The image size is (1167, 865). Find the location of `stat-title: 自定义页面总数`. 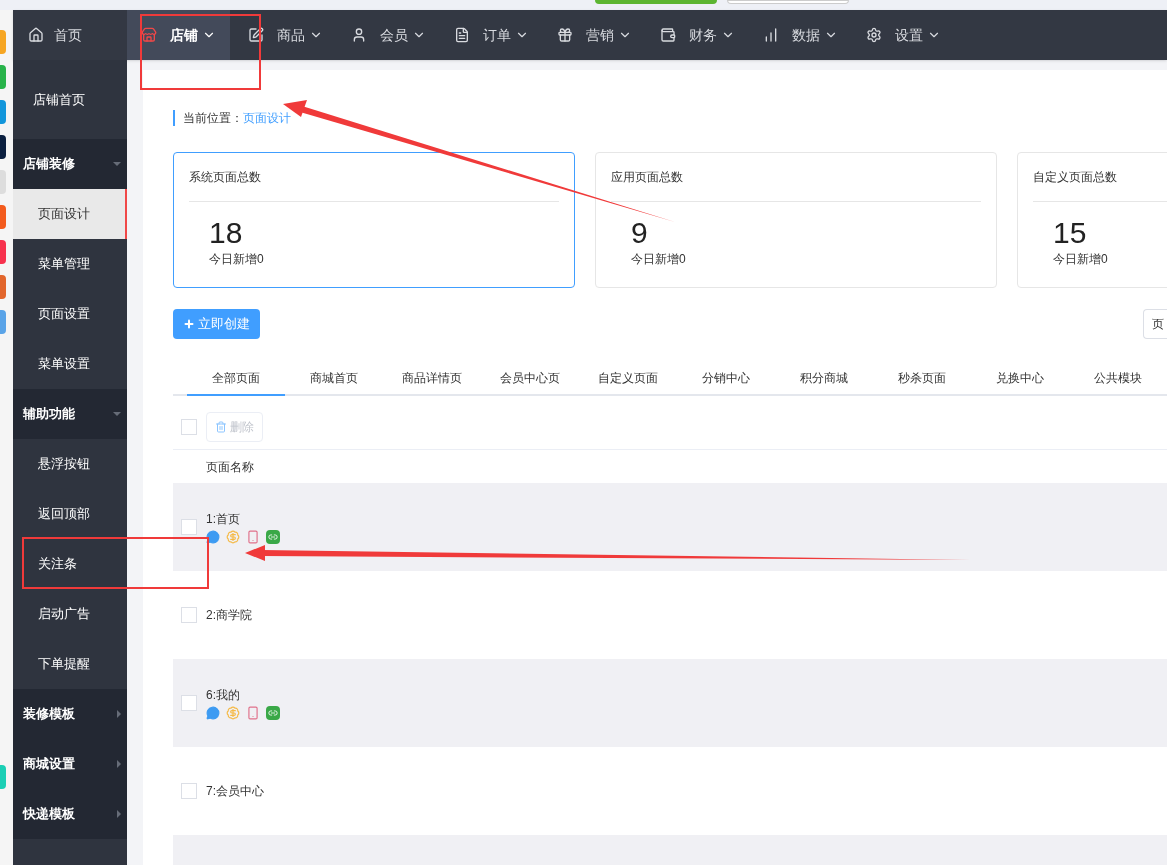

stat-title: 自定义页面总数 is located at coordinates (1075, 177).